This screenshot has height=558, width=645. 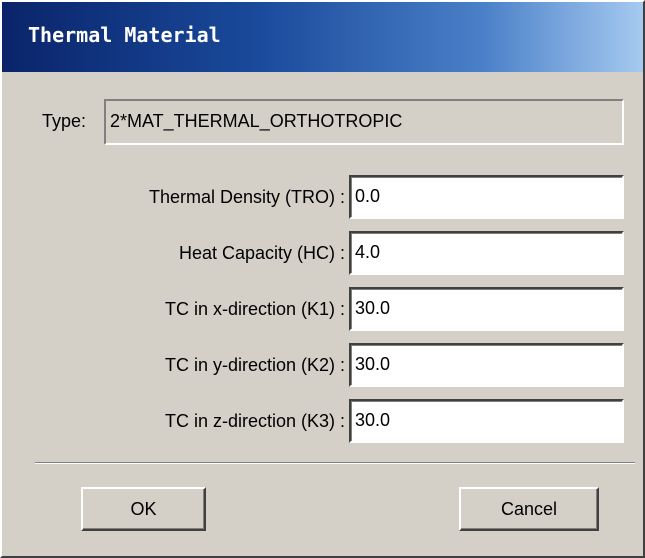 What do you see at coordinates (486, 365) in the screenshot?
I see `tc-y-input: 30.0` at bounding box center [486, 365].